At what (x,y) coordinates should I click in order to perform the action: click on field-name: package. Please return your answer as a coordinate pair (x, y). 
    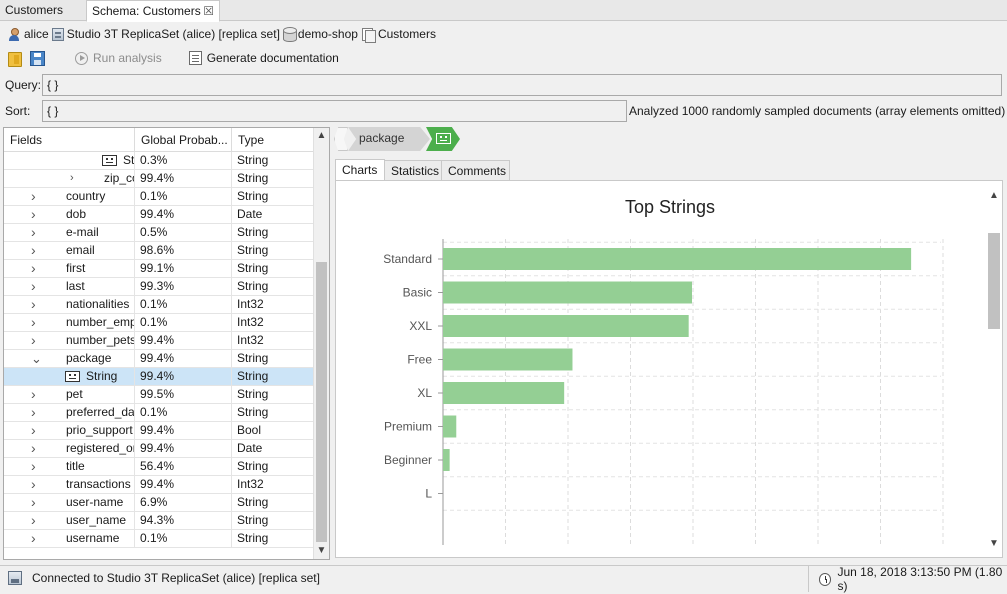
    Looking at the image, I should click on (89, 358).